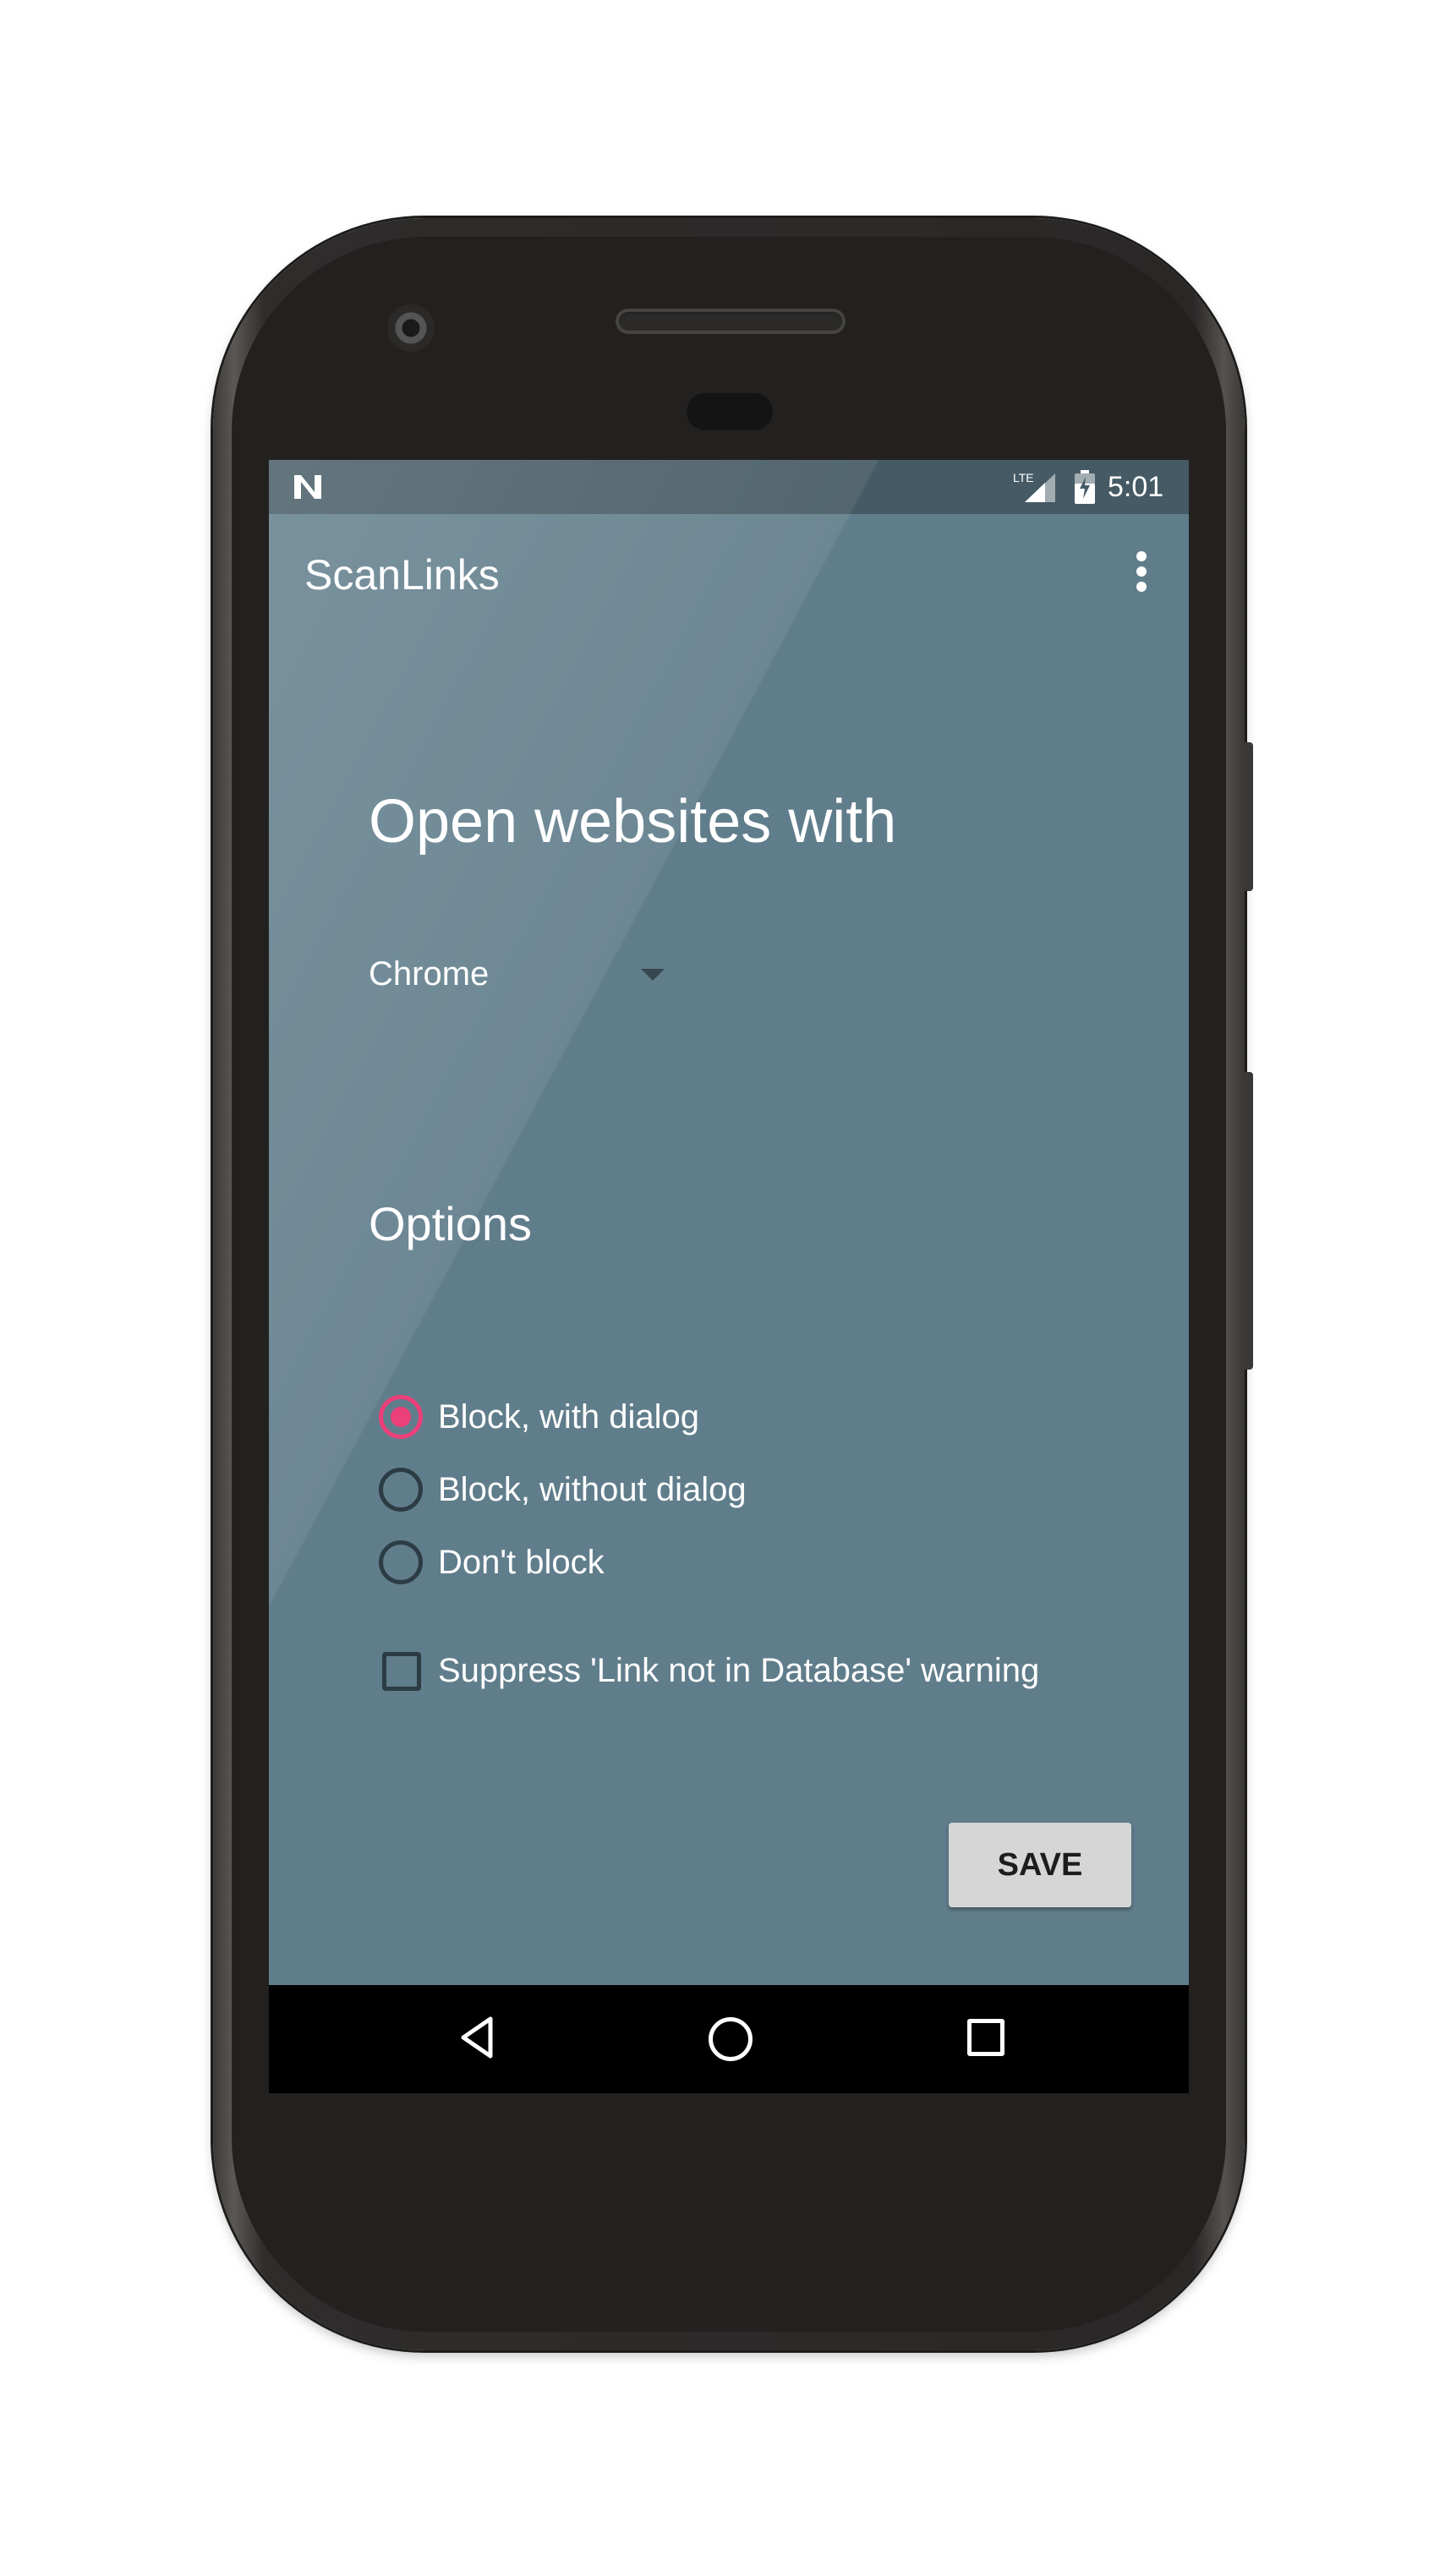  What do you see at coordinates (411, 328) in the screenshot?
I see `front-camera` at bounding box center [411, 328].